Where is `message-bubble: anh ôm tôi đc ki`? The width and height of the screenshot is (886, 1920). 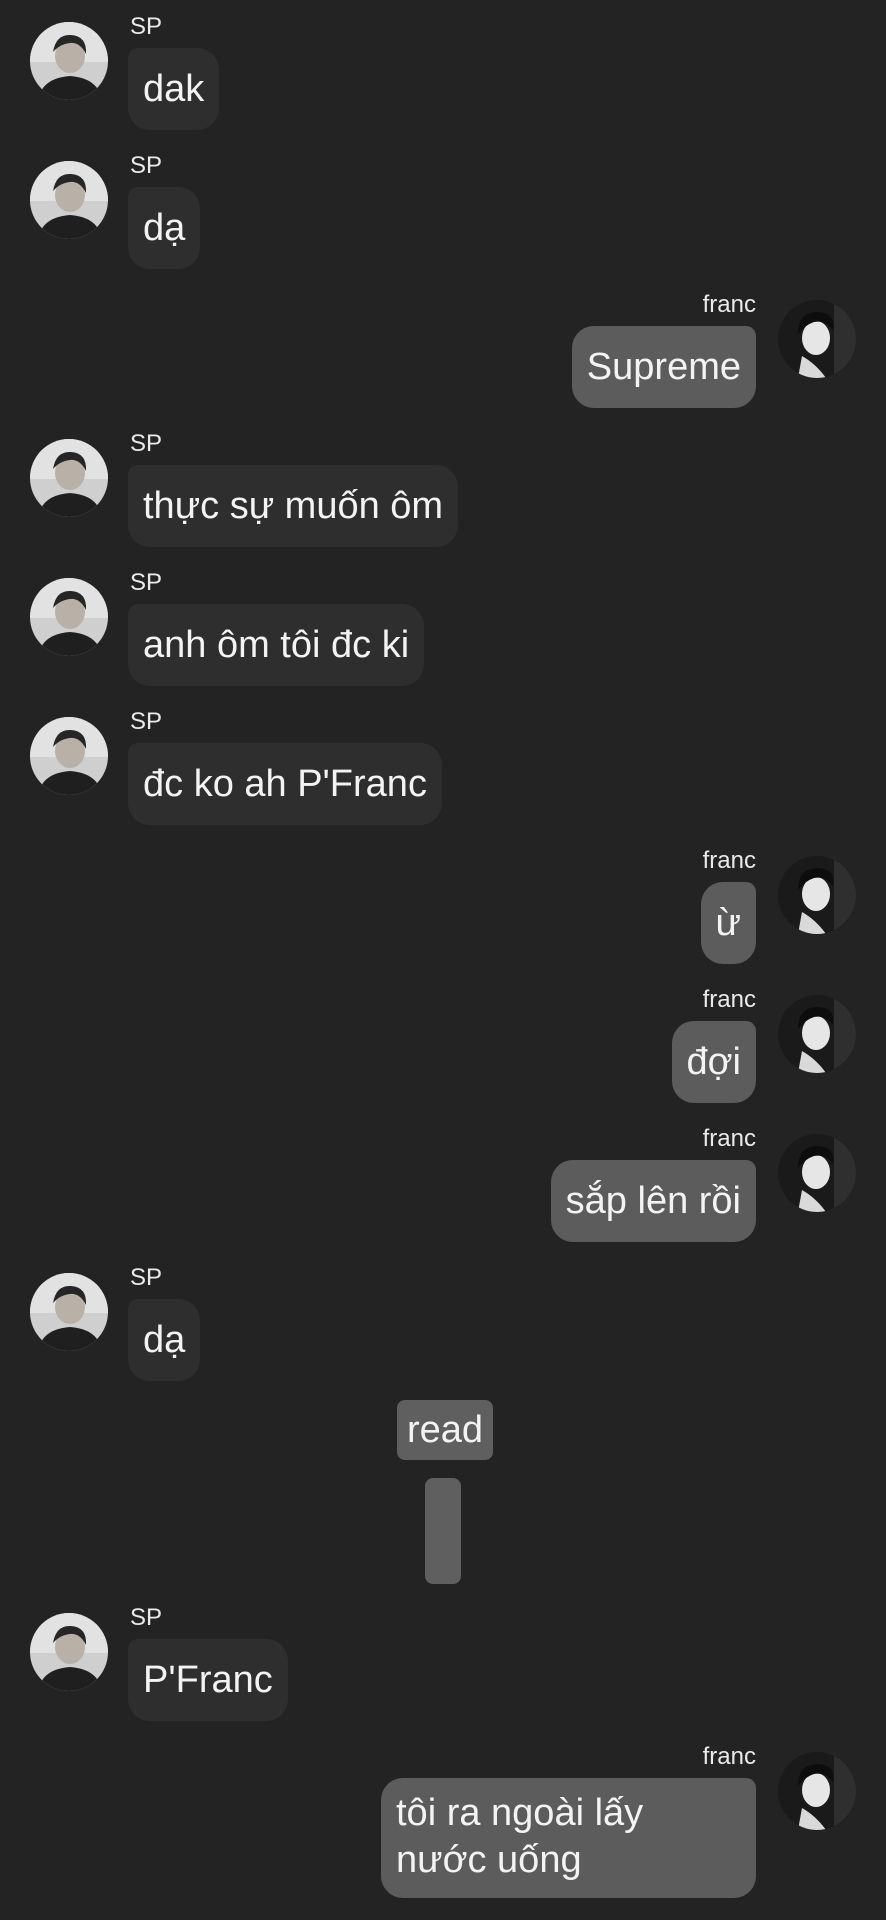
message-bubble: anh ôm tôi đc ki is located at coordinates (276, 645).